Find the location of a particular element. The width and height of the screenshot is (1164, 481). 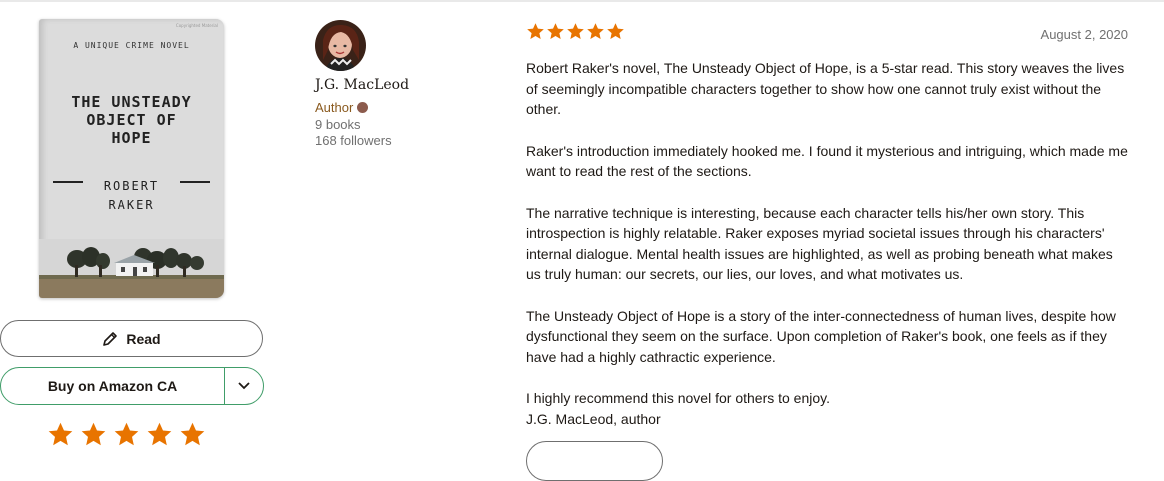

cover-title-line: HOPE is located at coordinates (131, 138).